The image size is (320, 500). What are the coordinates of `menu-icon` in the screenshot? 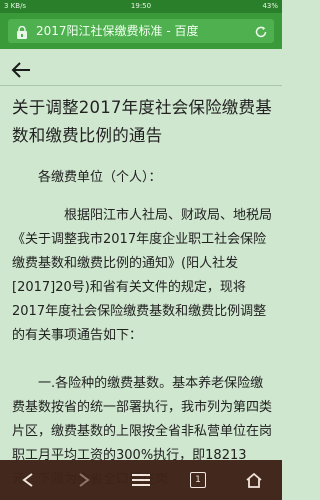 It's located at (141, 480).